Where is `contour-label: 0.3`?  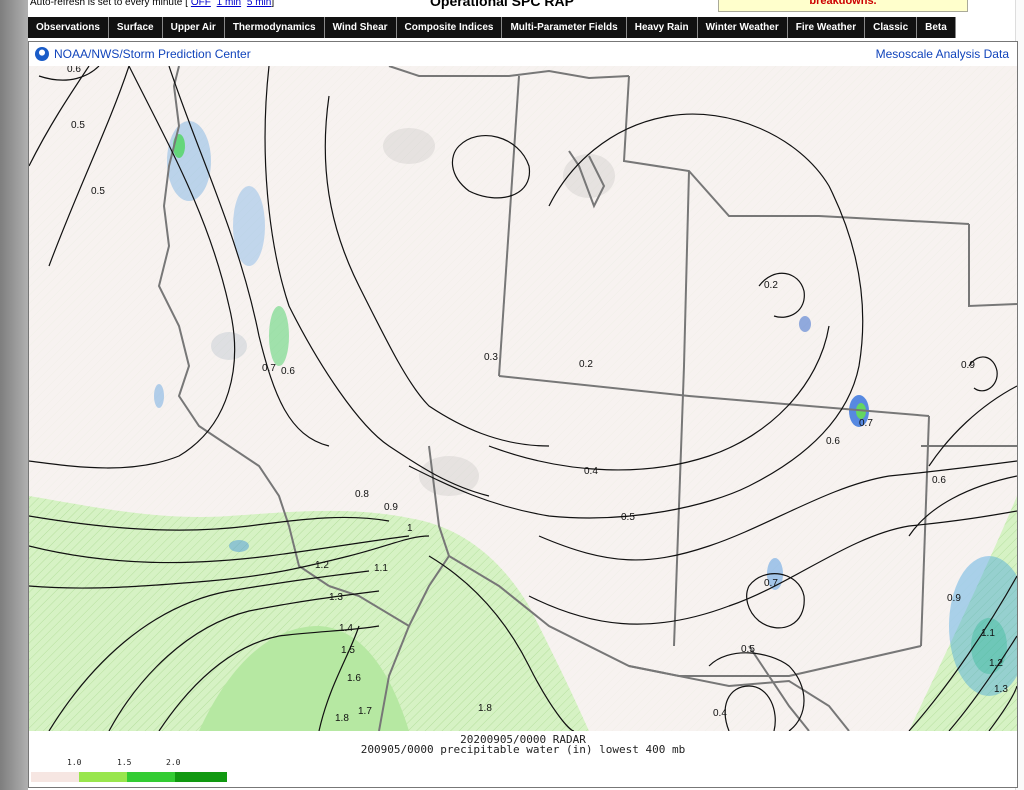 contour-label: 0.3 is located at coordinates (491, 357).